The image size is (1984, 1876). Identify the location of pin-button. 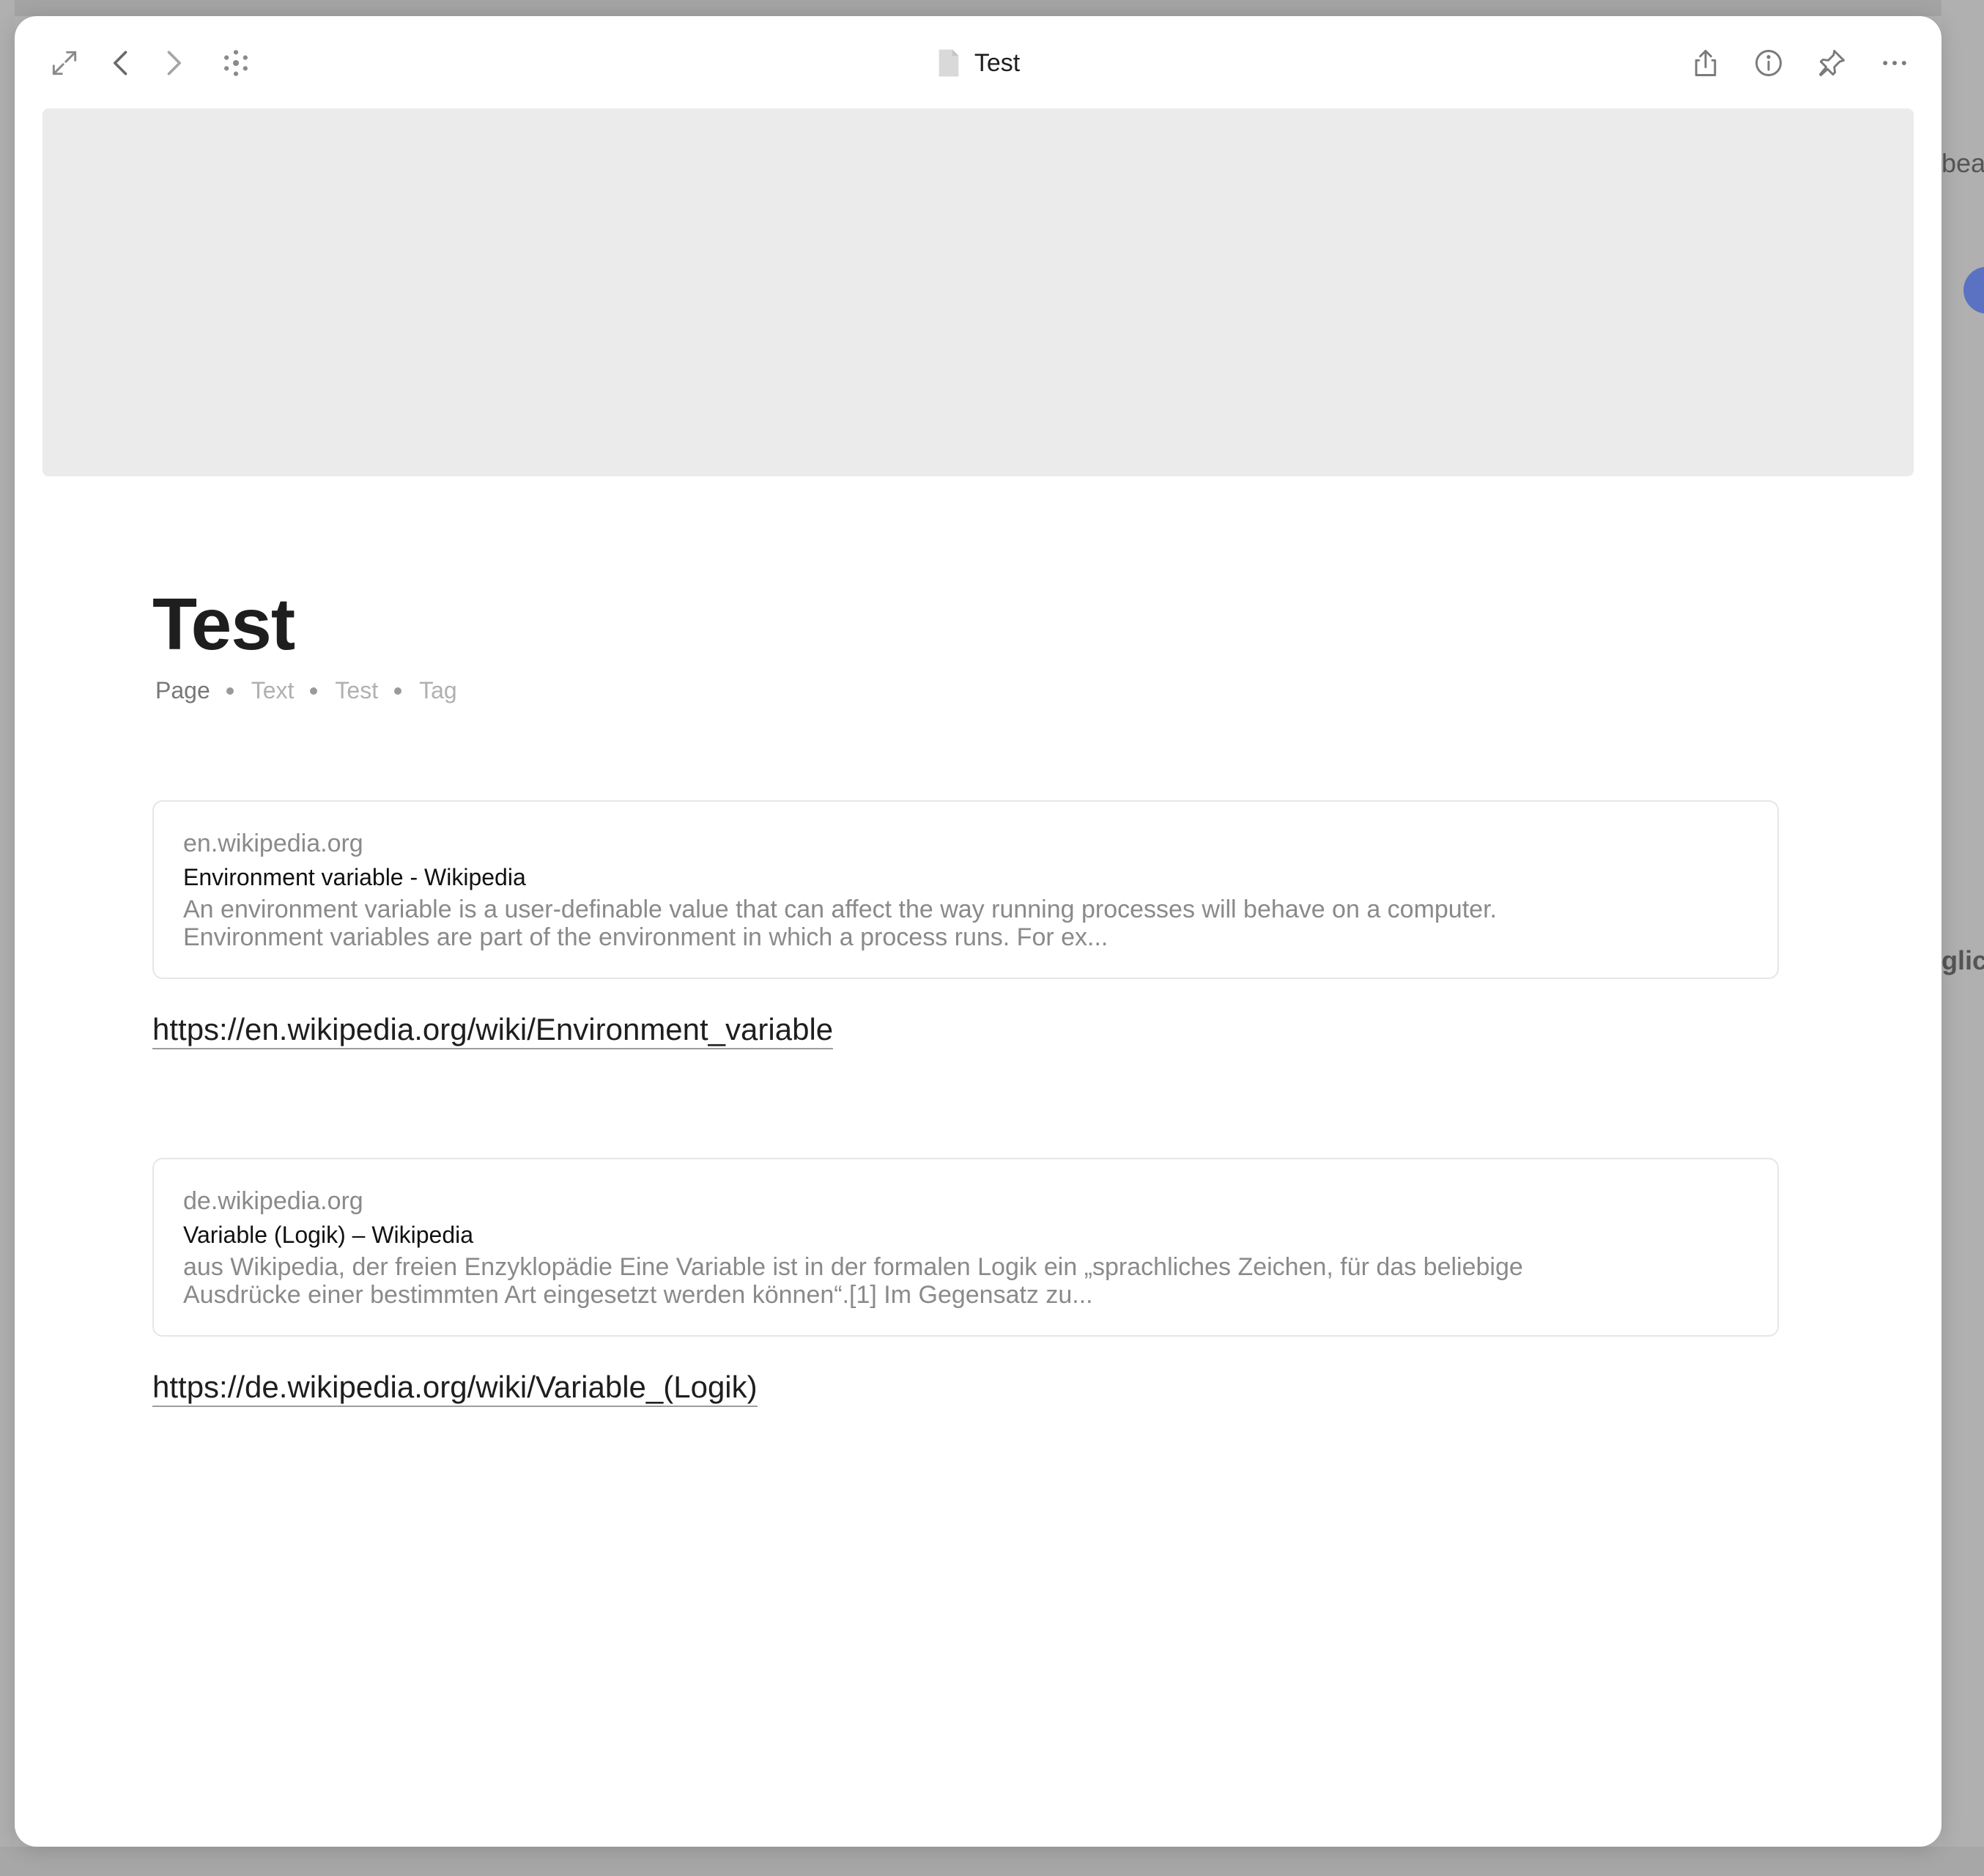
(1831, 63).